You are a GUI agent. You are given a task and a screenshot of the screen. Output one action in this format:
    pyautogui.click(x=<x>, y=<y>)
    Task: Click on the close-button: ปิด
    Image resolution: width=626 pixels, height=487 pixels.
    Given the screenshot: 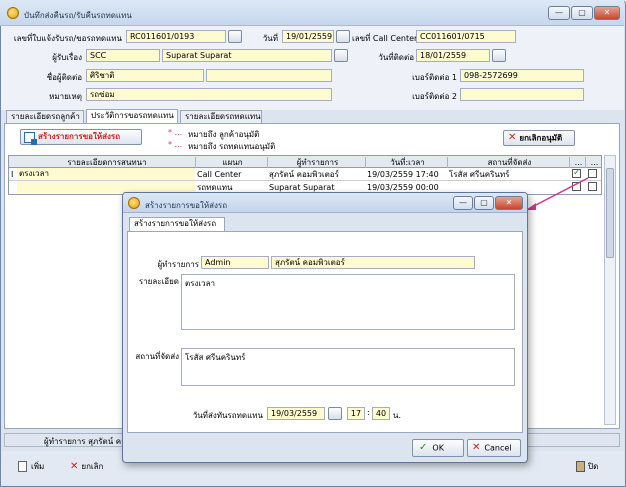 What is the action you would take?
    pyautogui.click(x=587, y=466)
    